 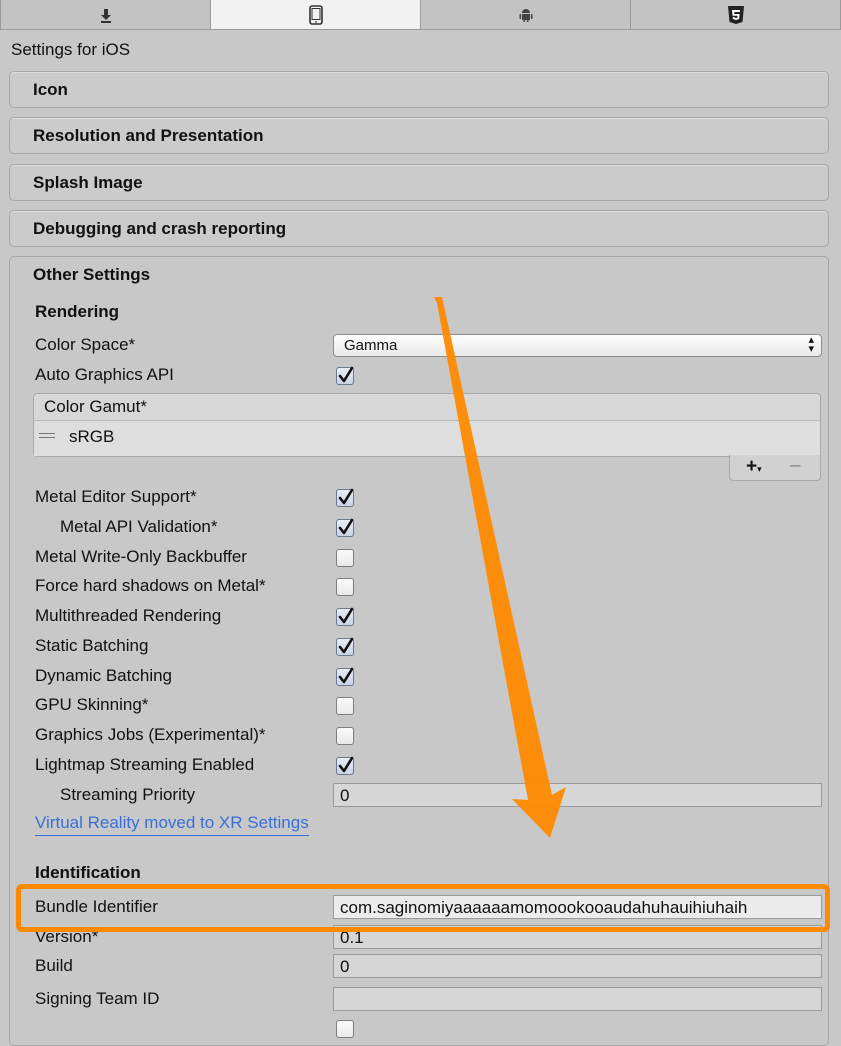 I want to click on signing-team-label: Signing Team ID, so click(x=97, y=998).